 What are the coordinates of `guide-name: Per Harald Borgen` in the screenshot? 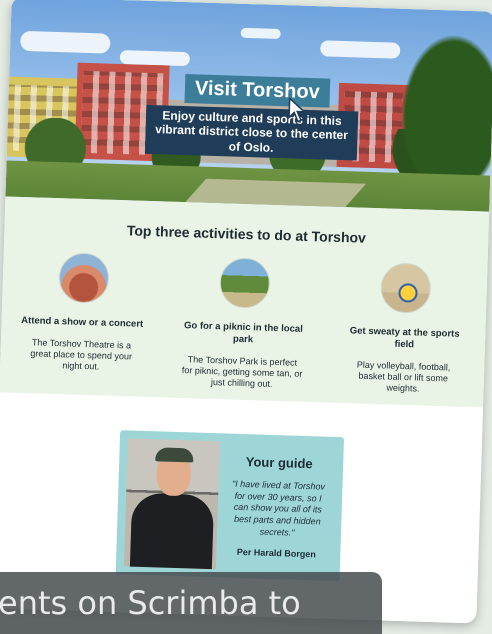 It's located at (276, 553).